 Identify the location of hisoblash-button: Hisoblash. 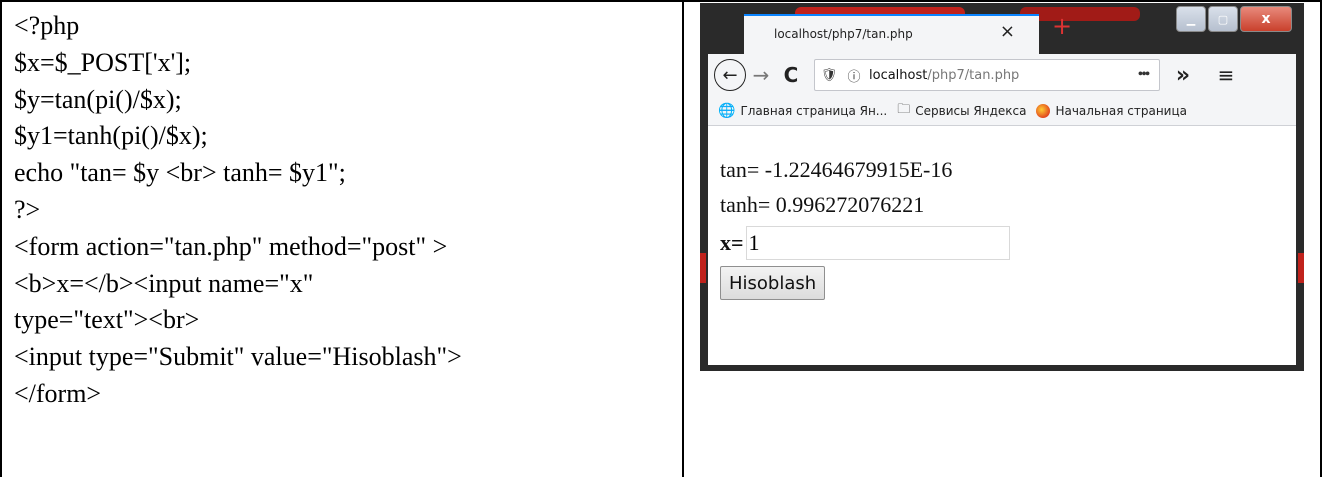
(773, 283).